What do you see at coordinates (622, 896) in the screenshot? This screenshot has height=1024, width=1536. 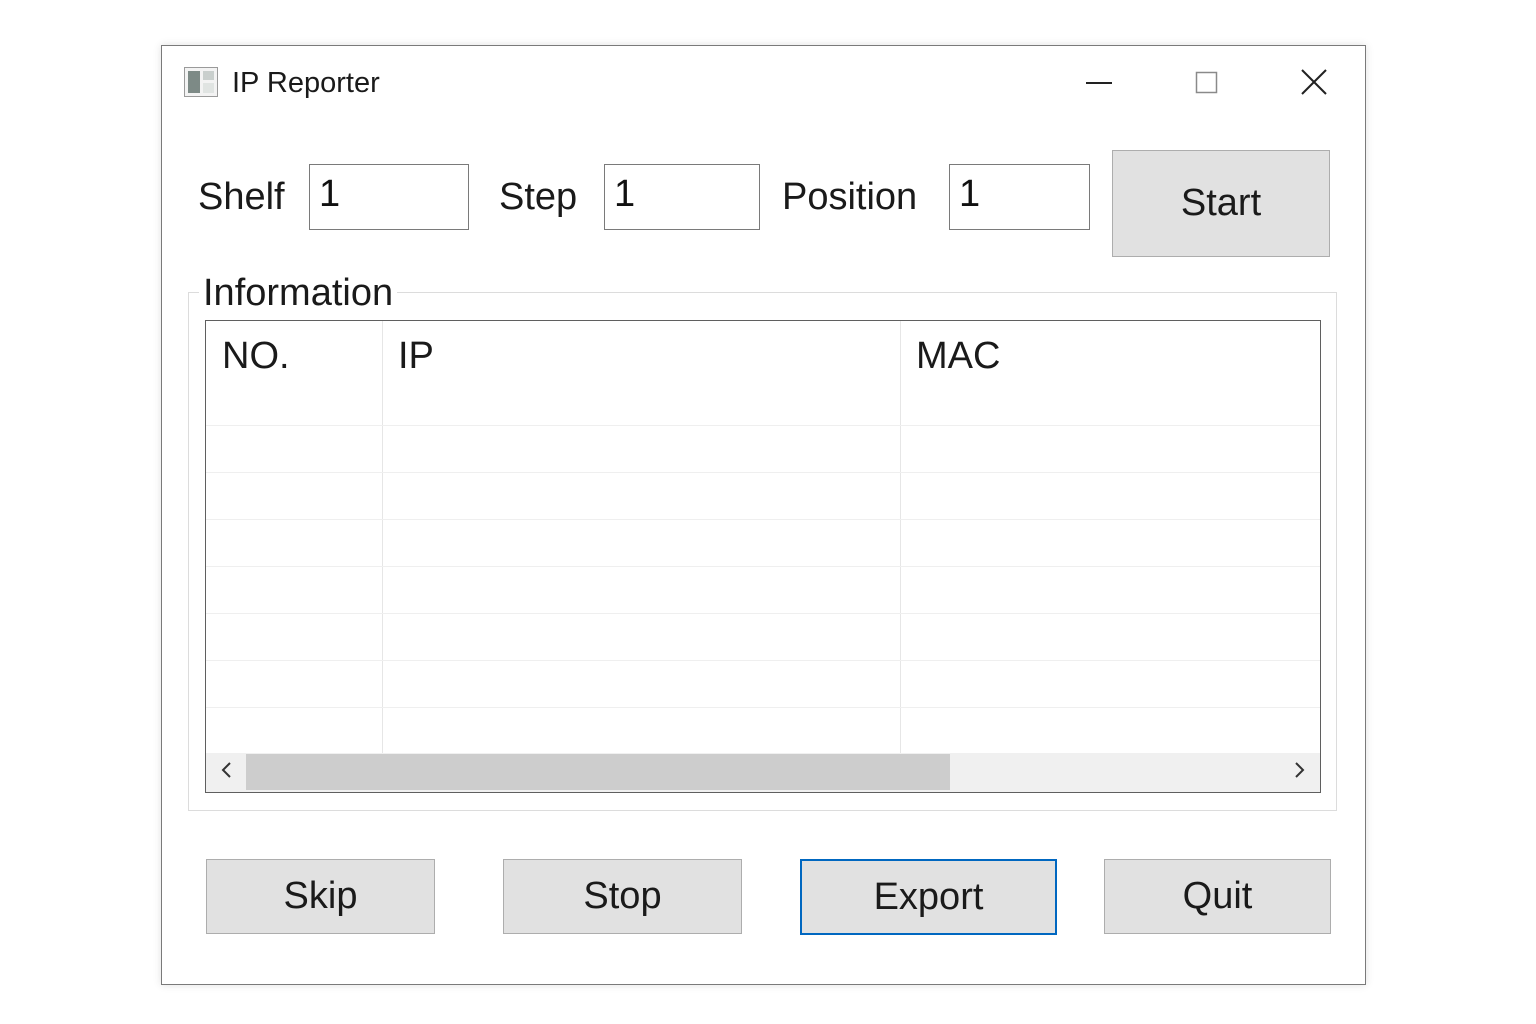 I see `stop-button: Stop` at bounding box center [622, 896].